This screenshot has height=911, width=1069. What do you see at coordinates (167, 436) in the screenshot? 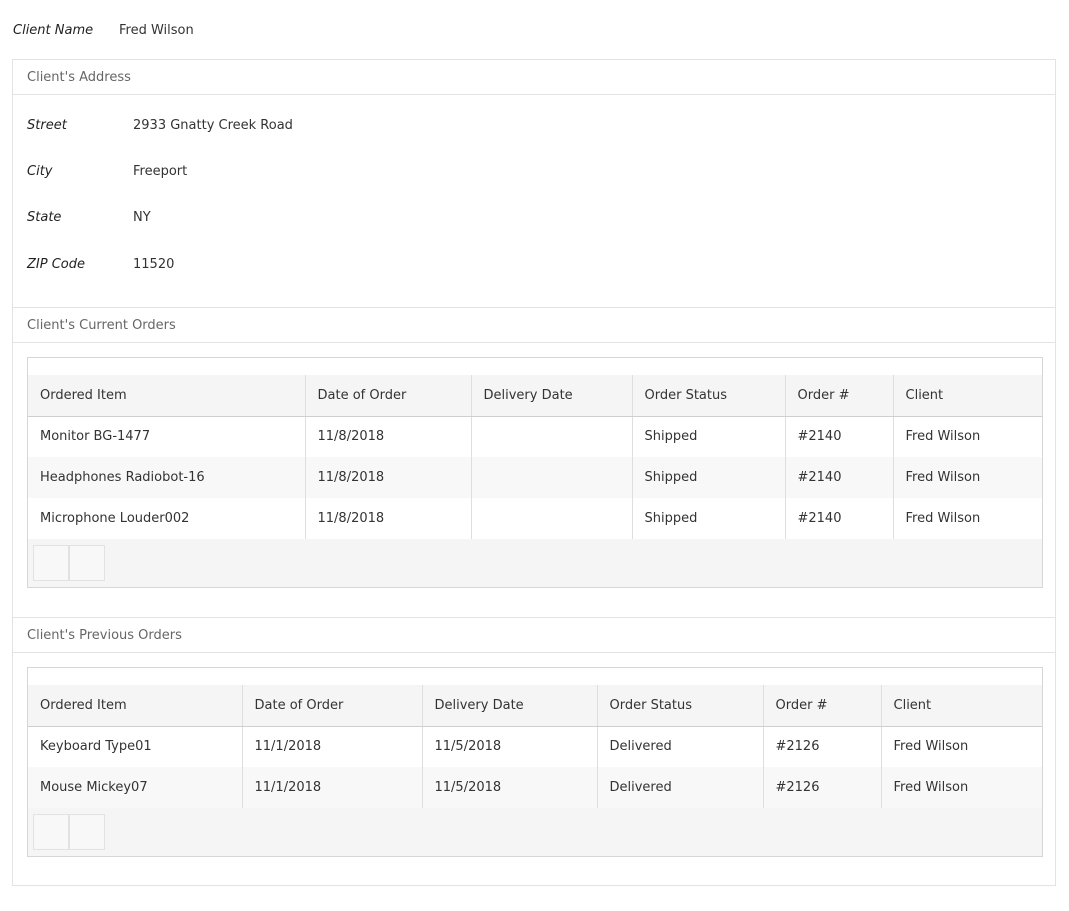
I see `table-cell: Monitor BG-1477` at bounding box center [167, 436].